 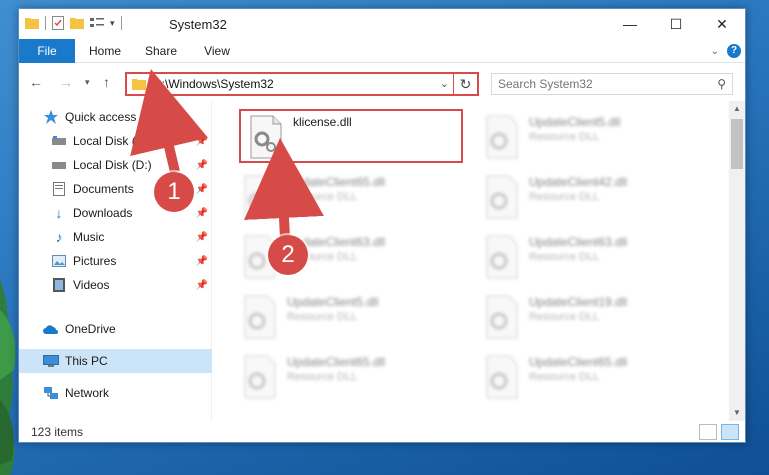 What do you see at coordinates (59, 237) in the screenshot?
I see `music-icon: ♪` at bounding box center [59, 237].